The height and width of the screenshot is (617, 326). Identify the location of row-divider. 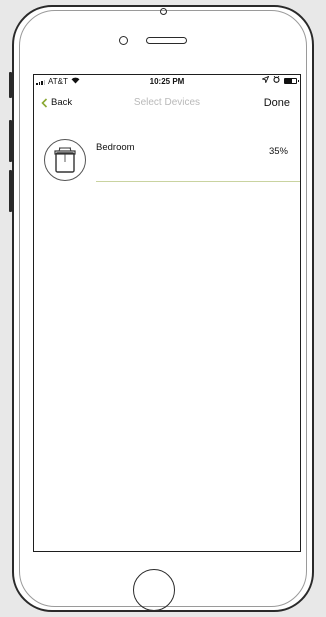
(198, 181).